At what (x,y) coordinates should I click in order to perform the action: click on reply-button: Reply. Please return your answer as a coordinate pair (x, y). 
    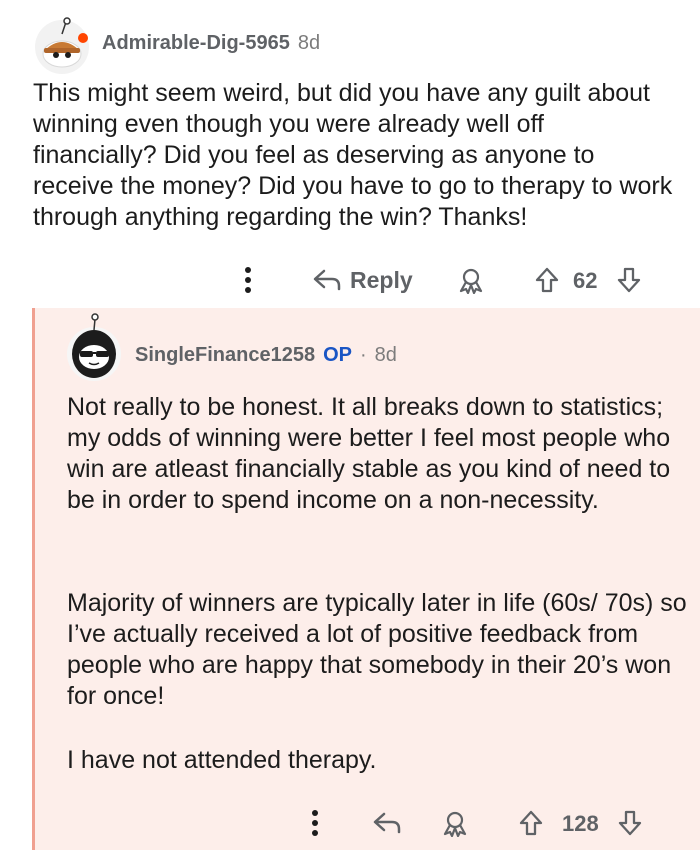
    Looking at the image, I should click on (362, 280).